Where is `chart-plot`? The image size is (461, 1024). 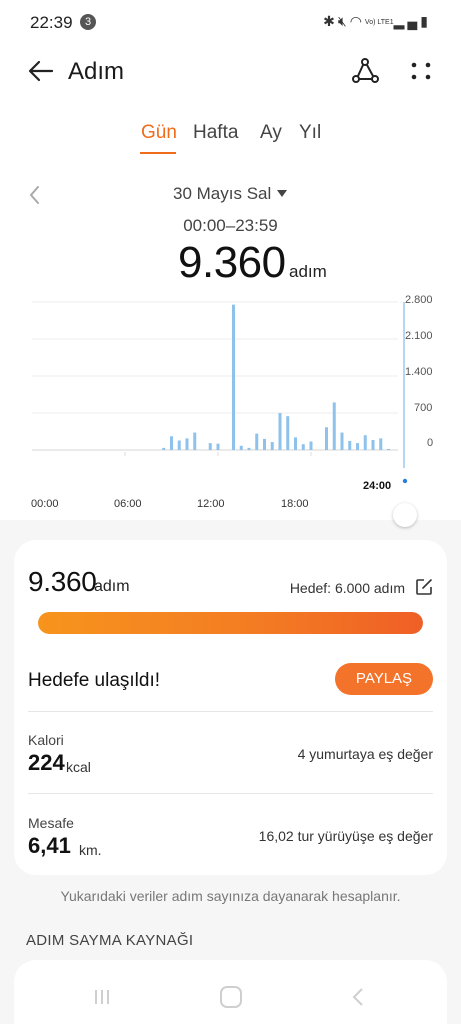
chart-plot is located at coordinates (220, 392).